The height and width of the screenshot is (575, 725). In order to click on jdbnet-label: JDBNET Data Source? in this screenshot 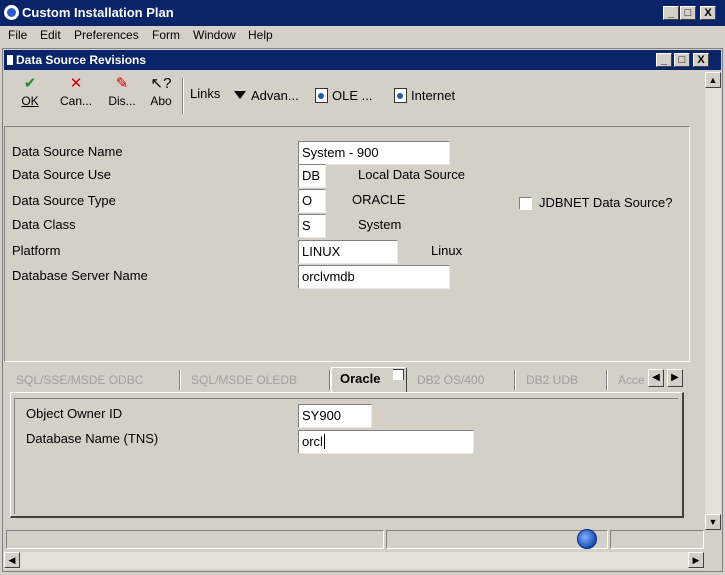, I will do `click(606, 202)`.